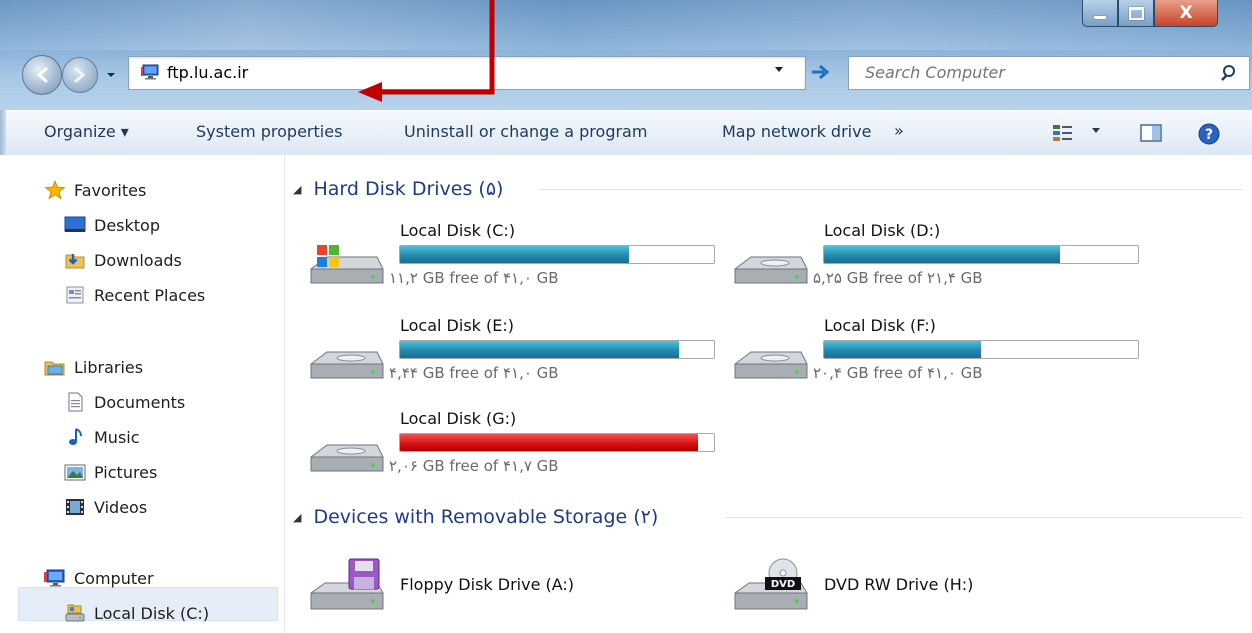  What do you see at coordinates (109, 367) in the screenshot?
I see `sidebar-item-label: Libraries` at bounding box center [109, 367].